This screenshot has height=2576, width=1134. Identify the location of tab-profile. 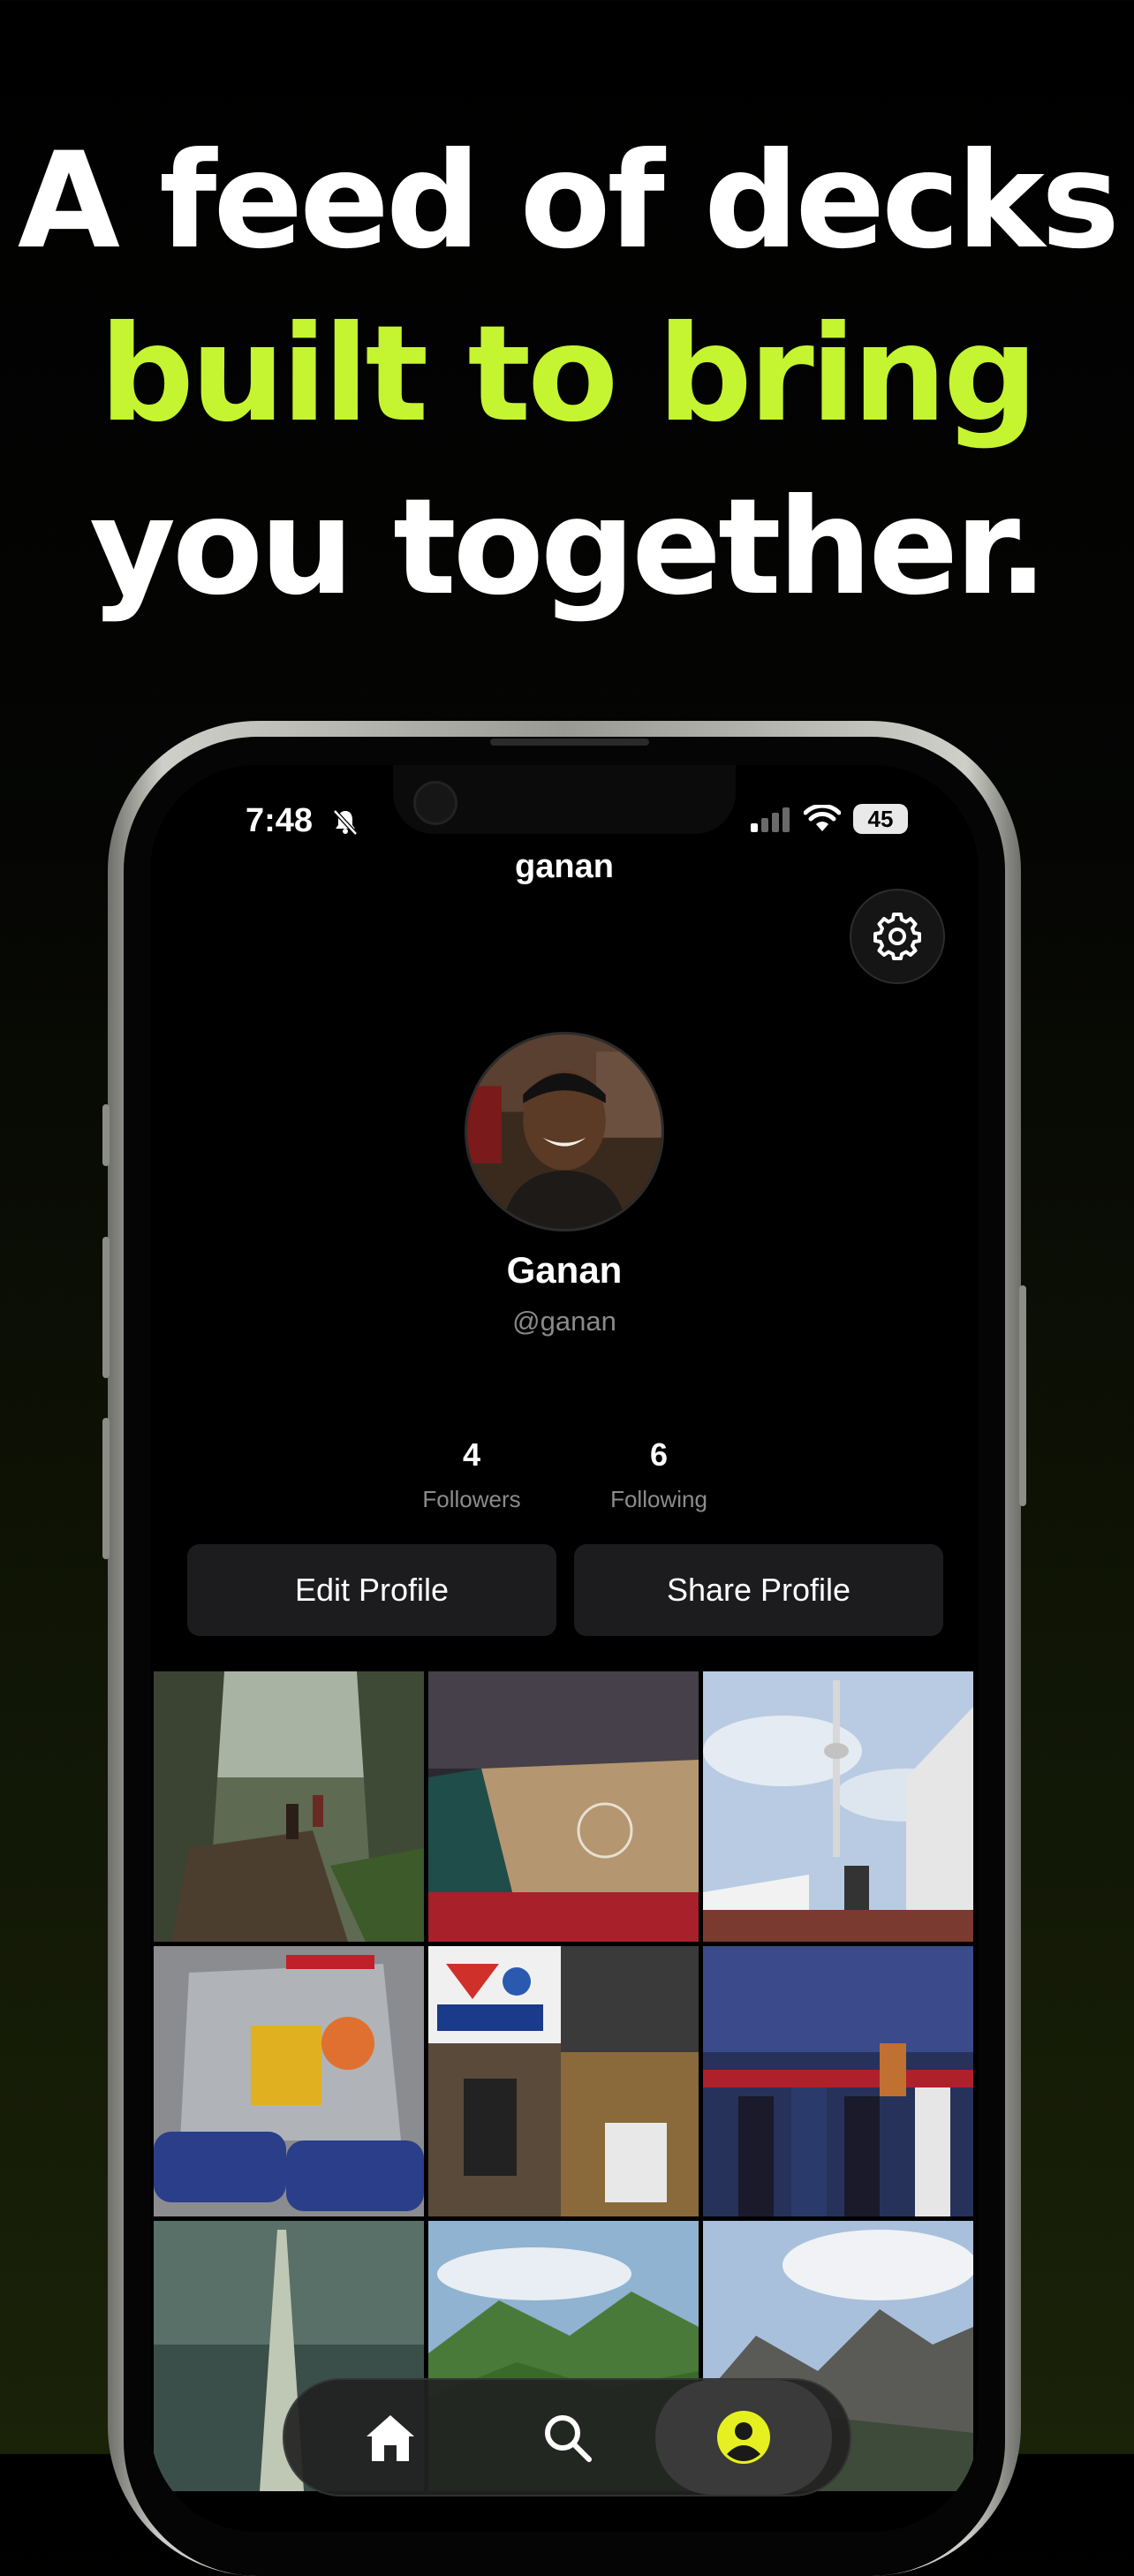
(744, 2438).